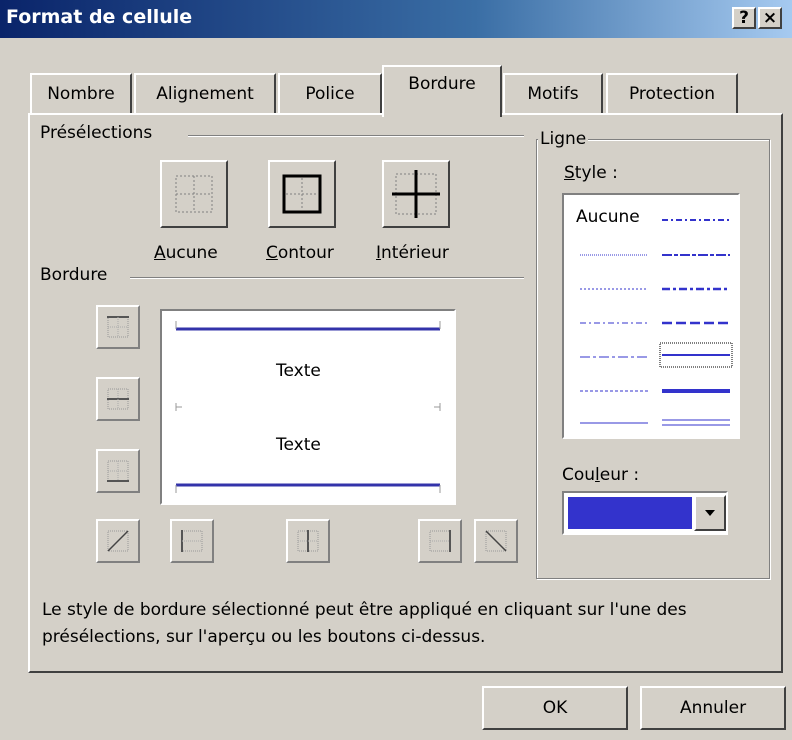  Describe the element at coordinates (596, 173) in the screenshot. I see `label-text: tyle :` at that location.